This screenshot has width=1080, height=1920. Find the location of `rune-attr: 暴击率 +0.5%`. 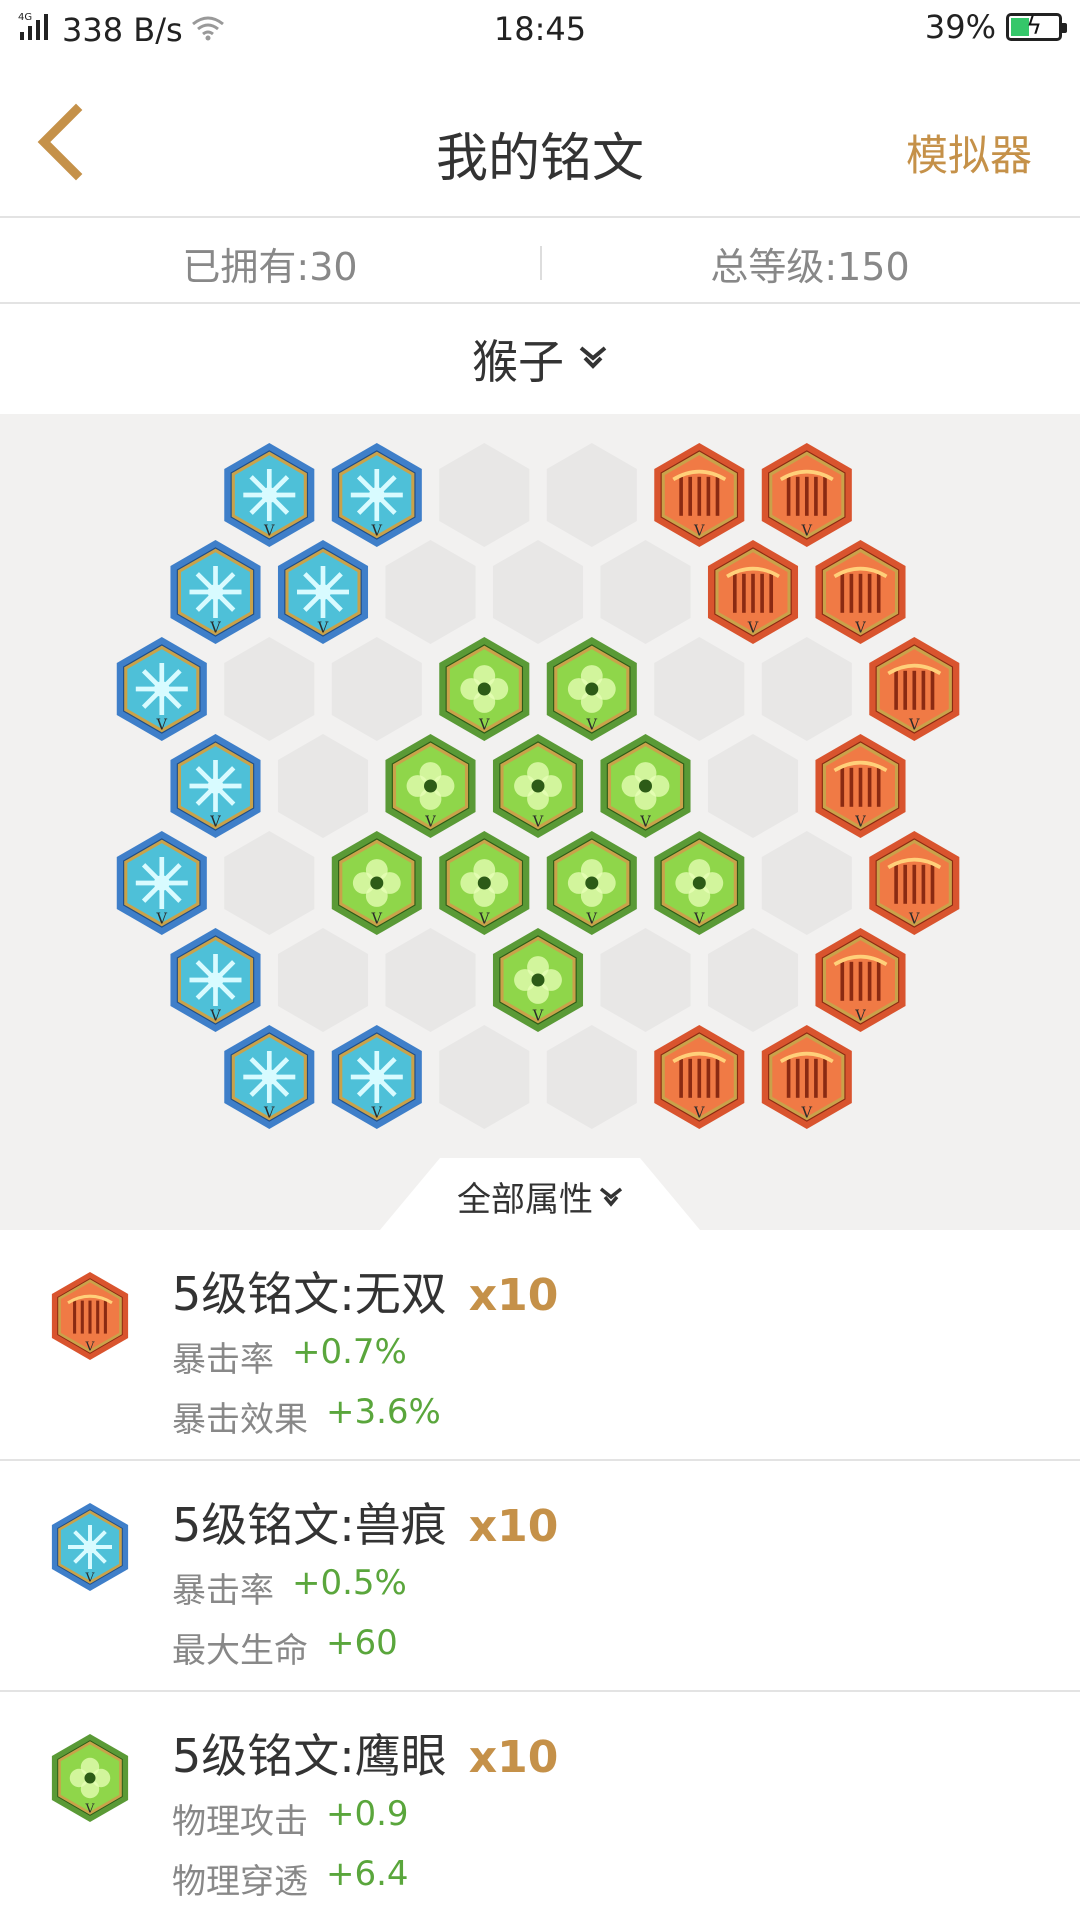

rune-attr: 暴击率 +0.5% is located at coordinates (289, 1587).